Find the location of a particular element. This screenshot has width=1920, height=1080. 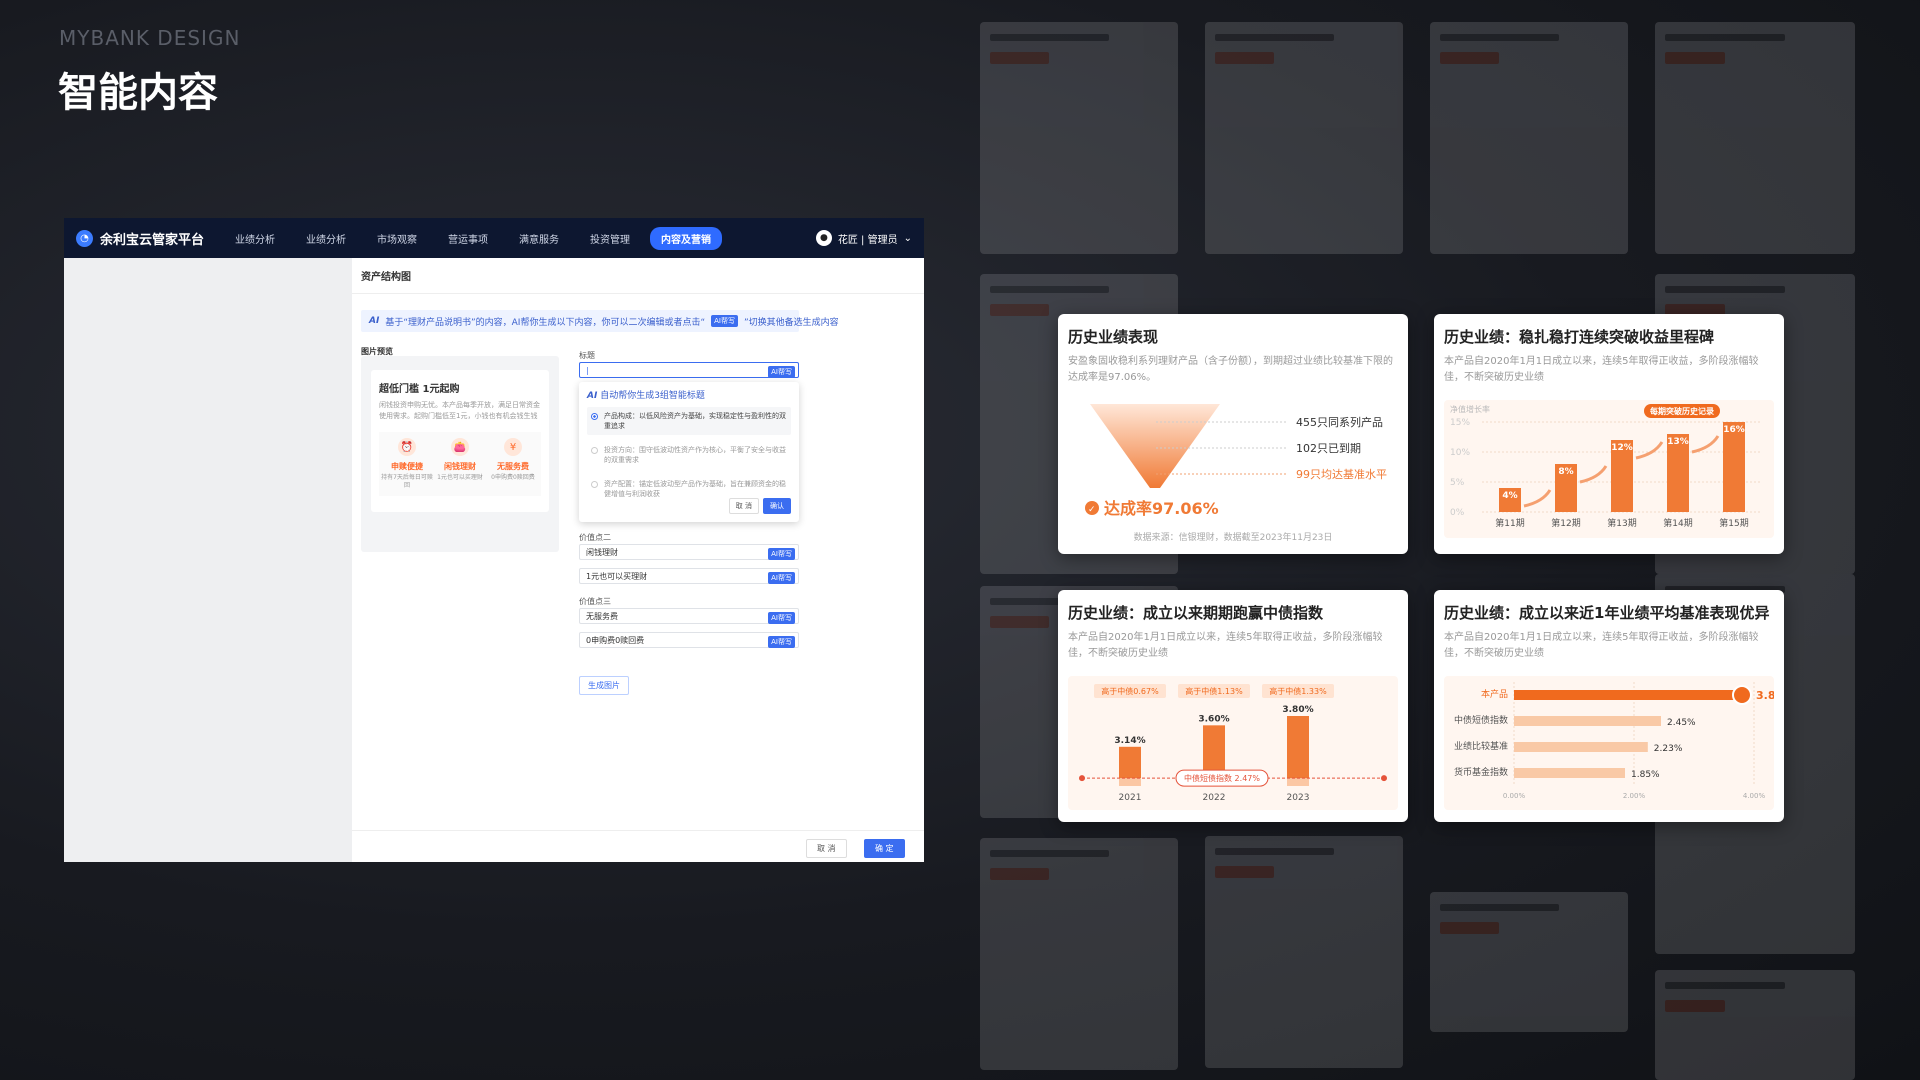

feature-label: 申赎便捷 is located at coordinates (407, 466).